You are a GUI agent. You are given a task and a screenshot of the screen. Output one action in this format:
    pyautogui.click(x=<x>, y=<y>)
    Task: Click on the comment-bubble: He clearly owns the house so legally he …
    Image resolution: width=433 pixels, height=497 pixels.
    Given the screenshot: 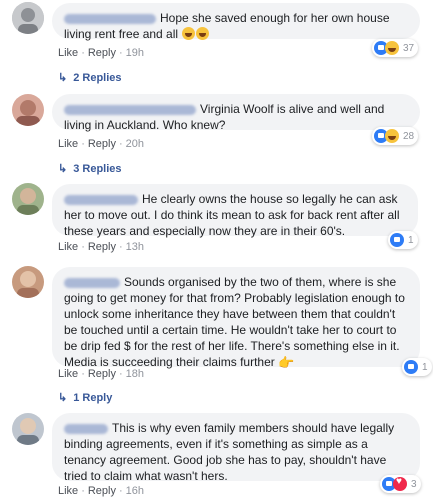 What is the action you would take?
    pyautogui.click(x=235, y=211)
    